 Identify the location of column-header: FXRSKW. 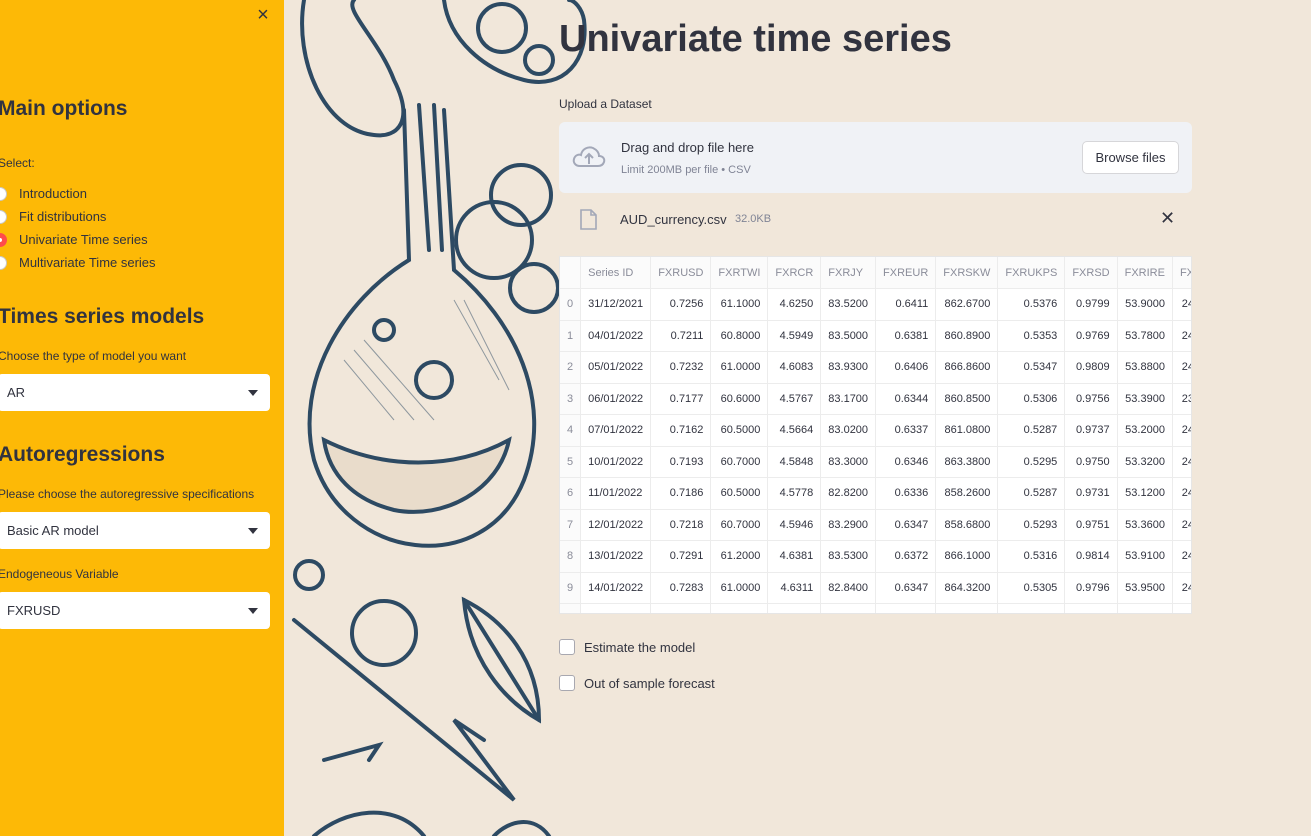
(967, 273).